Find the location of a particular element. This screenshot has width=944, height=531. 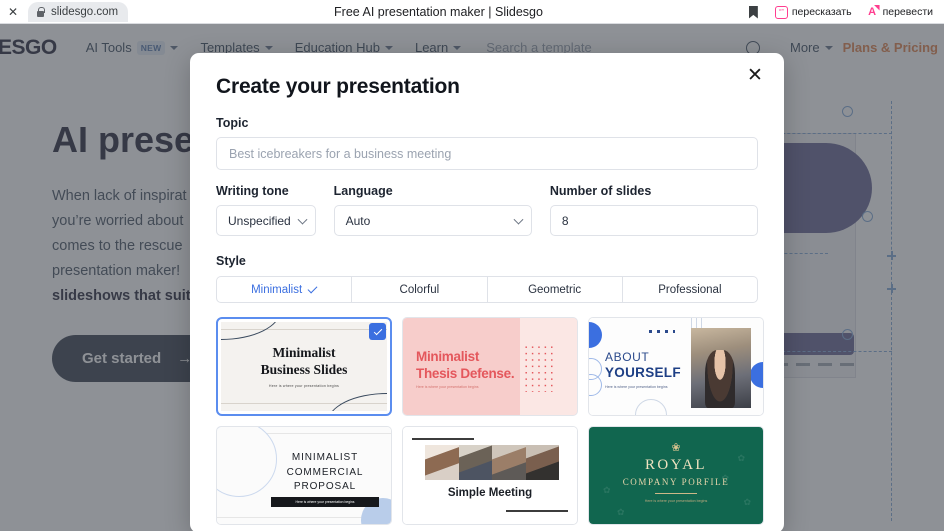

writing-tone-value: Unspecified is located at coordinates (259, 220).